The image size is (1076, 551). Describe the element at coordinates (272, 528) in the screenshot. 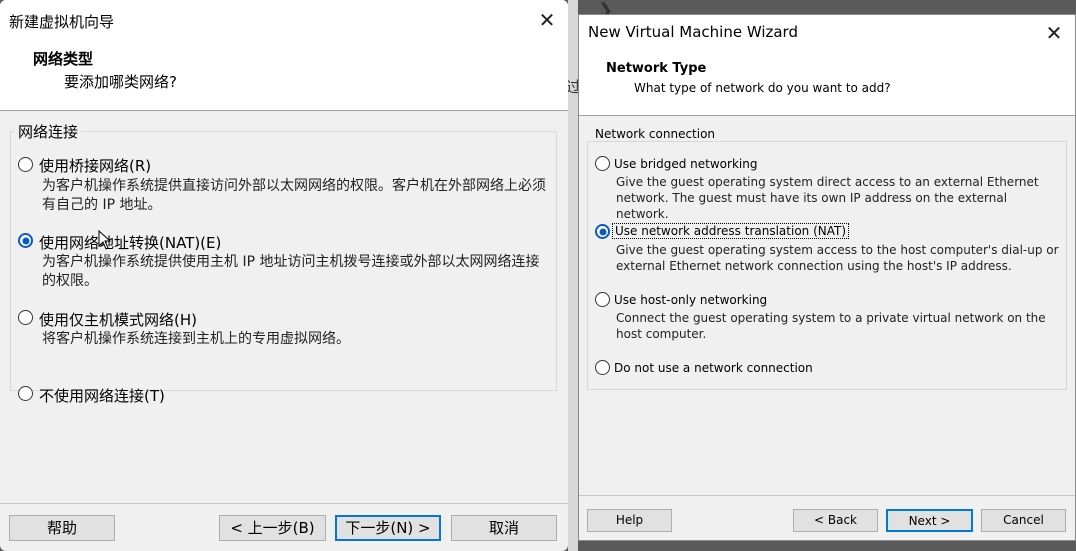

I see `back-button: < 上一步(B)` at that location.